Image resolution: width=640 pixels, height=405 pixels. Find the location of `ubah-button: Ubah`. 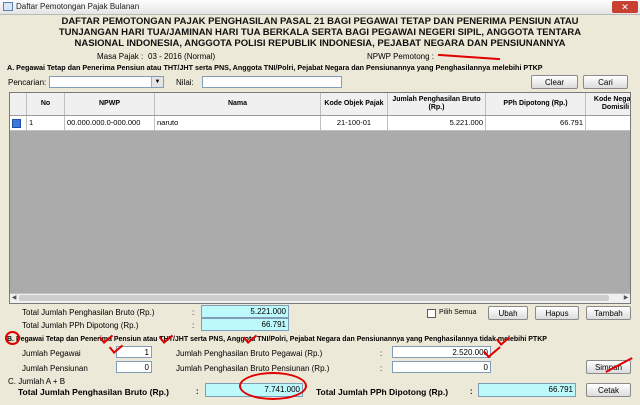

ubah-button: Ubah is located at coordinates (508, 313).